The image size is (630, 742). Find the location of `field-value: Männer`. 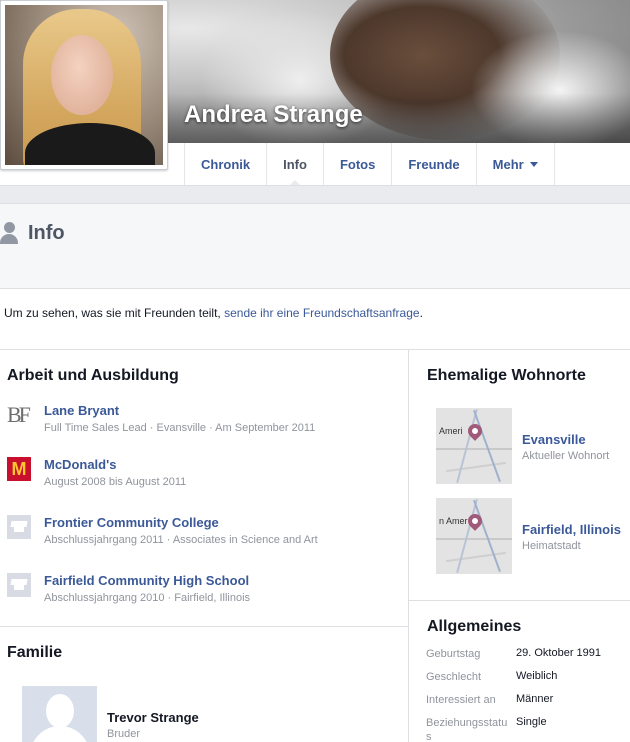

field-value: Männer is located at coordinates (535, 699).